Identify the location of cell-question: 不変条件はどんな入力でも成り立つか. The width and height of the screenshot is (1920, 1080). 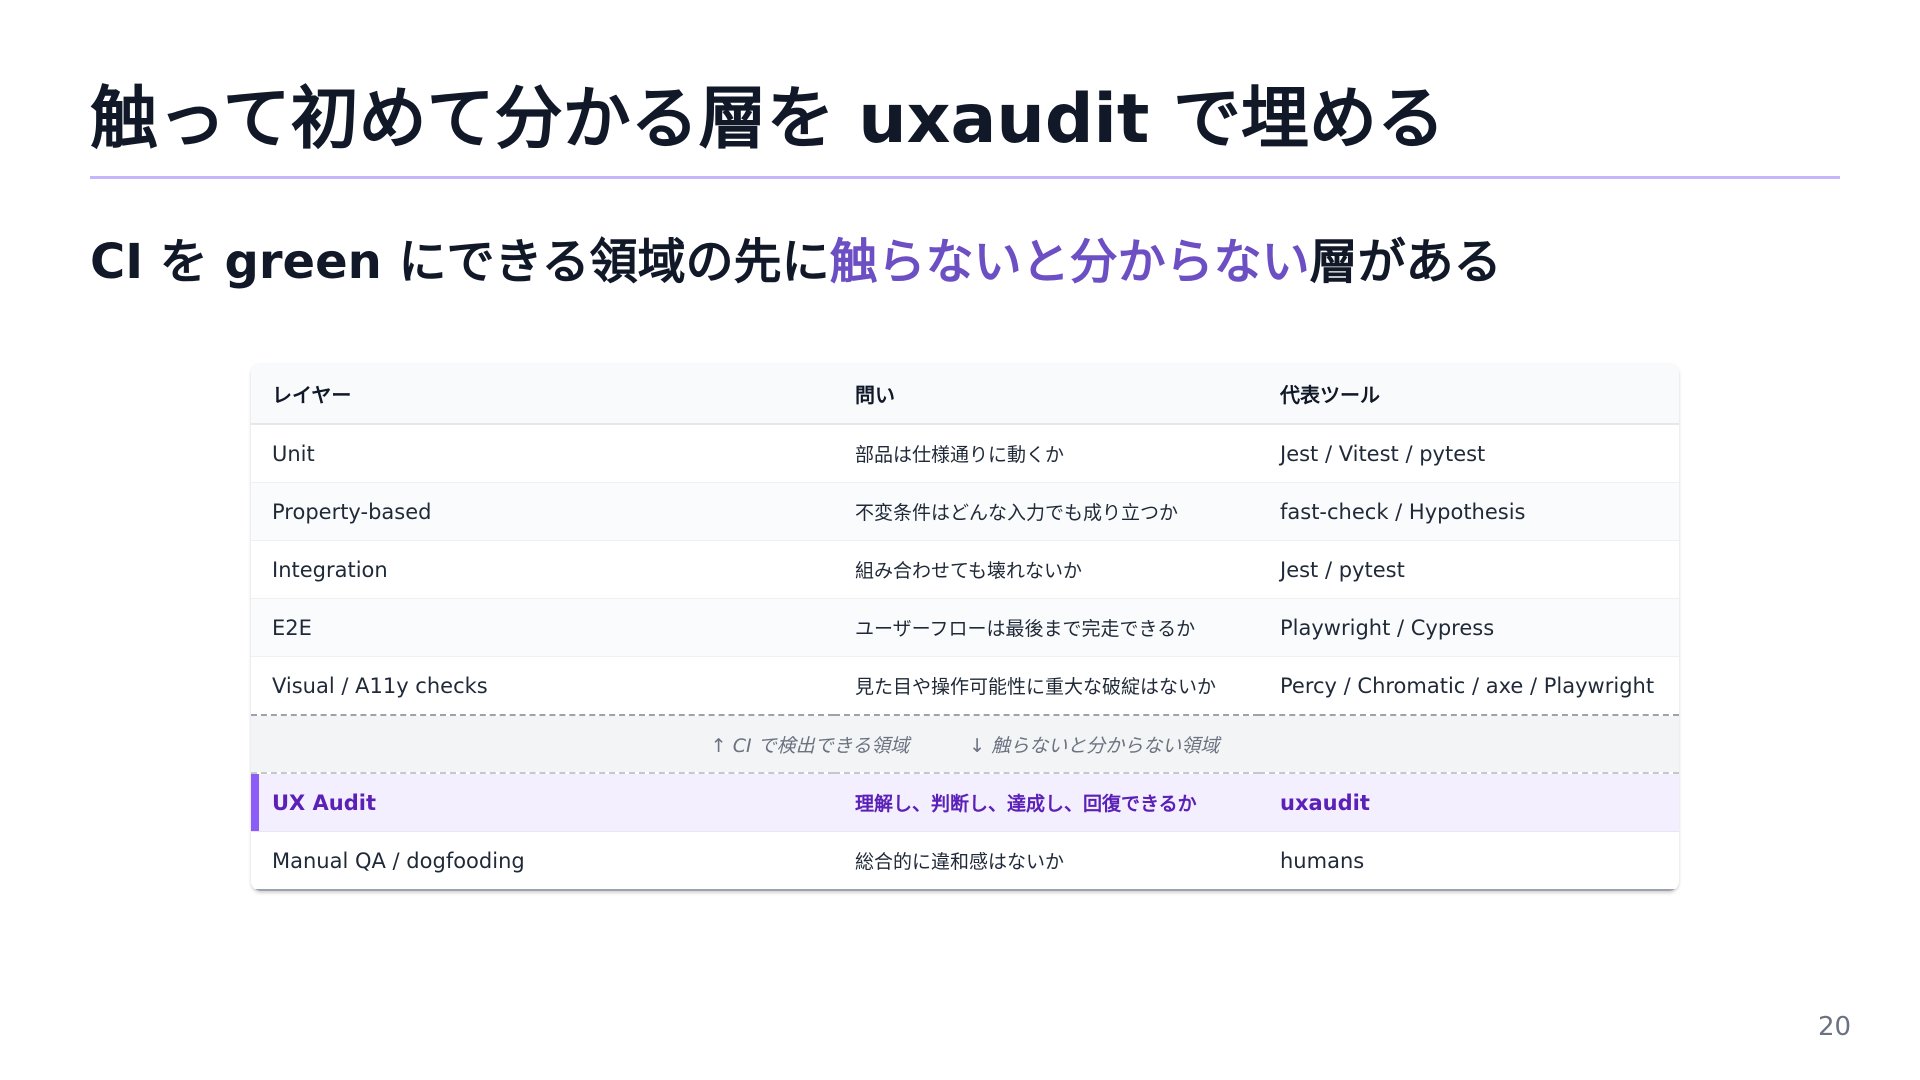
(1046, 511).